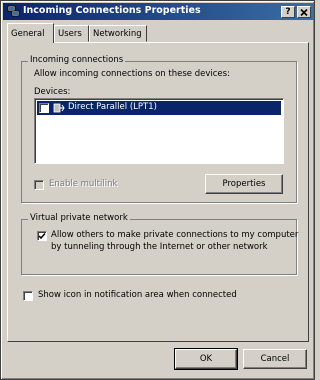 This screenshot has height=380, width=320. I want to click on tab-general: General, so click(30, 33).